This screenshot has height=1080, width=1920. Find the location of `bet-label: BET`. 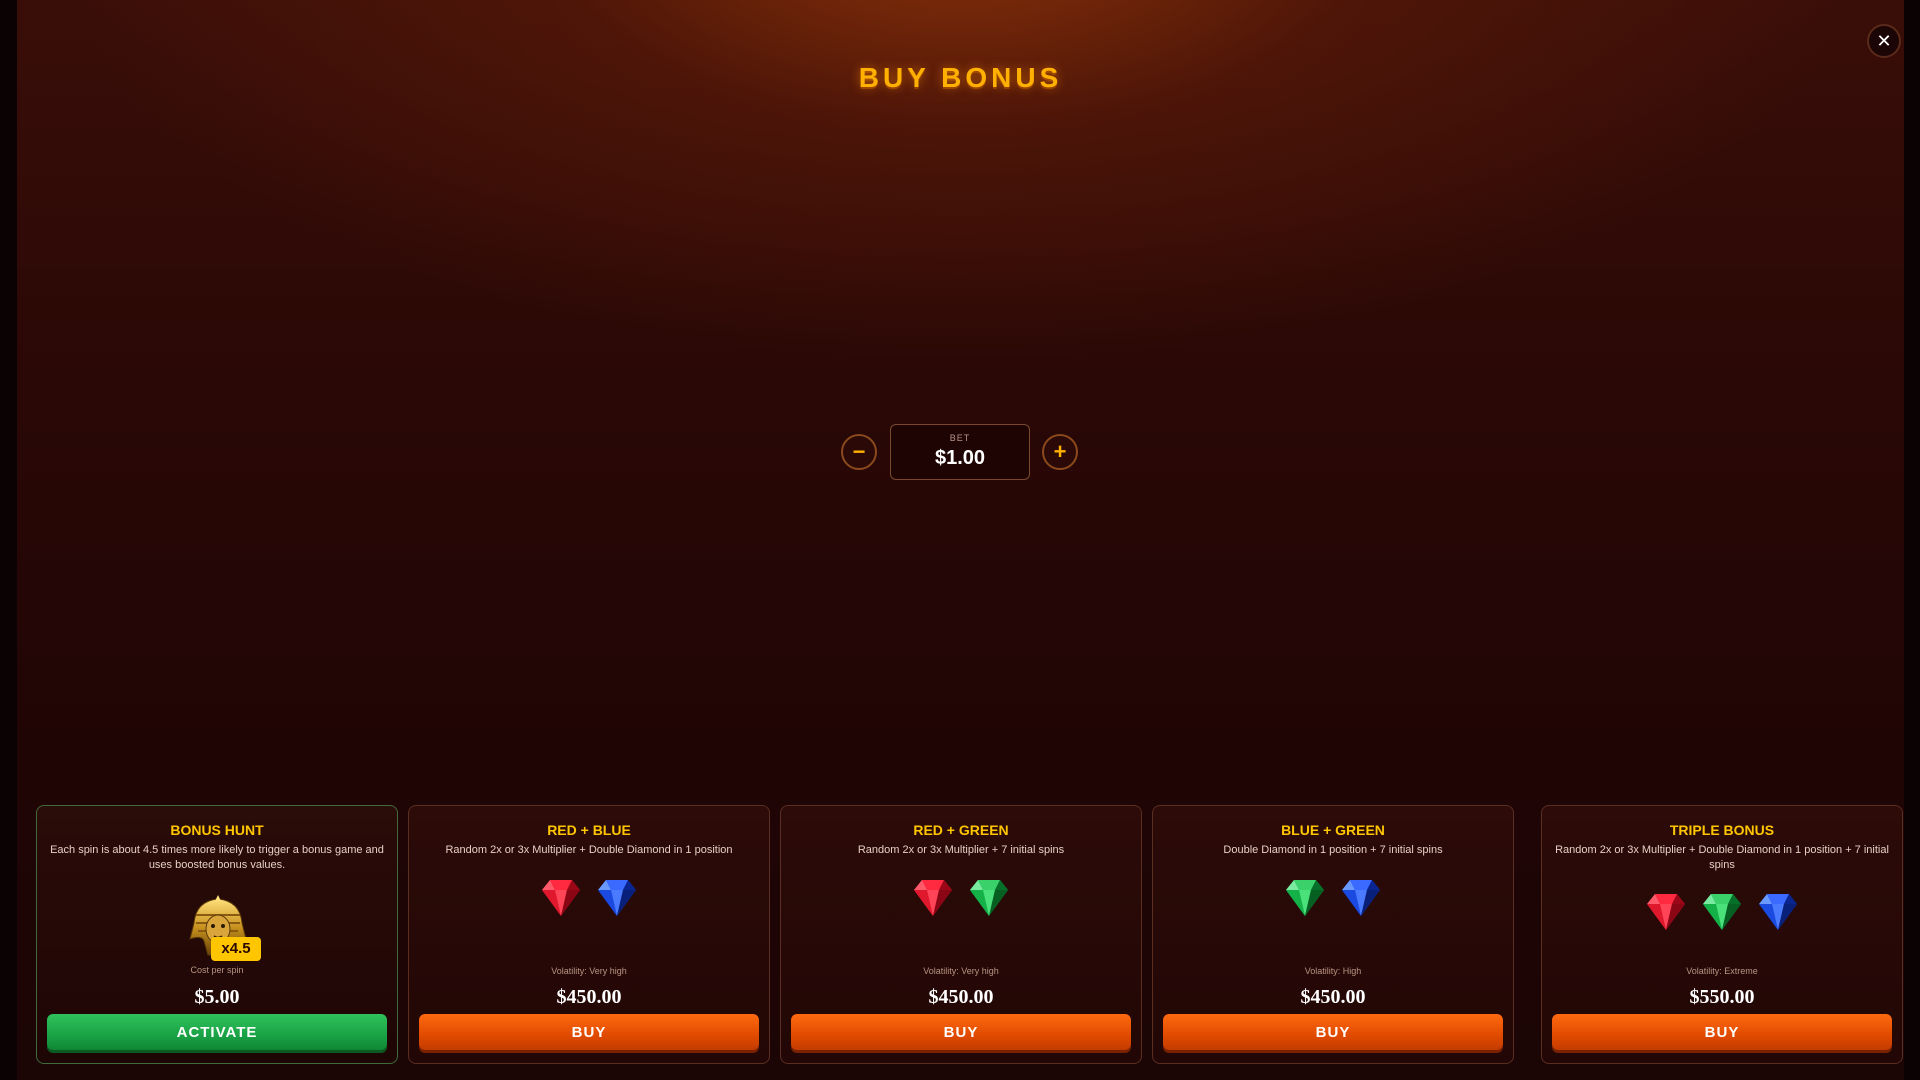

bet-label: BET is located at coordinates (960, 438).